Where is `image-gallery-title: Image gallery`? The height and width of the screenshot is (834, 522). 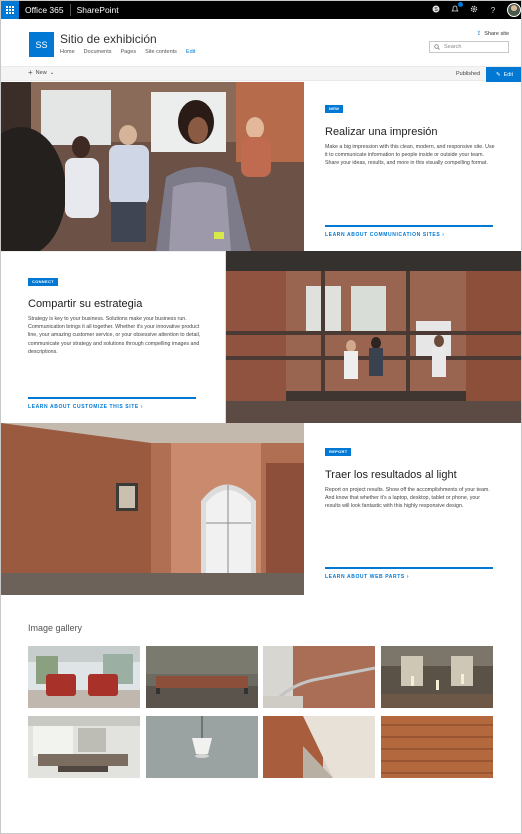
image-gallery-title: Image gallery is located at coordinates (55, 628).